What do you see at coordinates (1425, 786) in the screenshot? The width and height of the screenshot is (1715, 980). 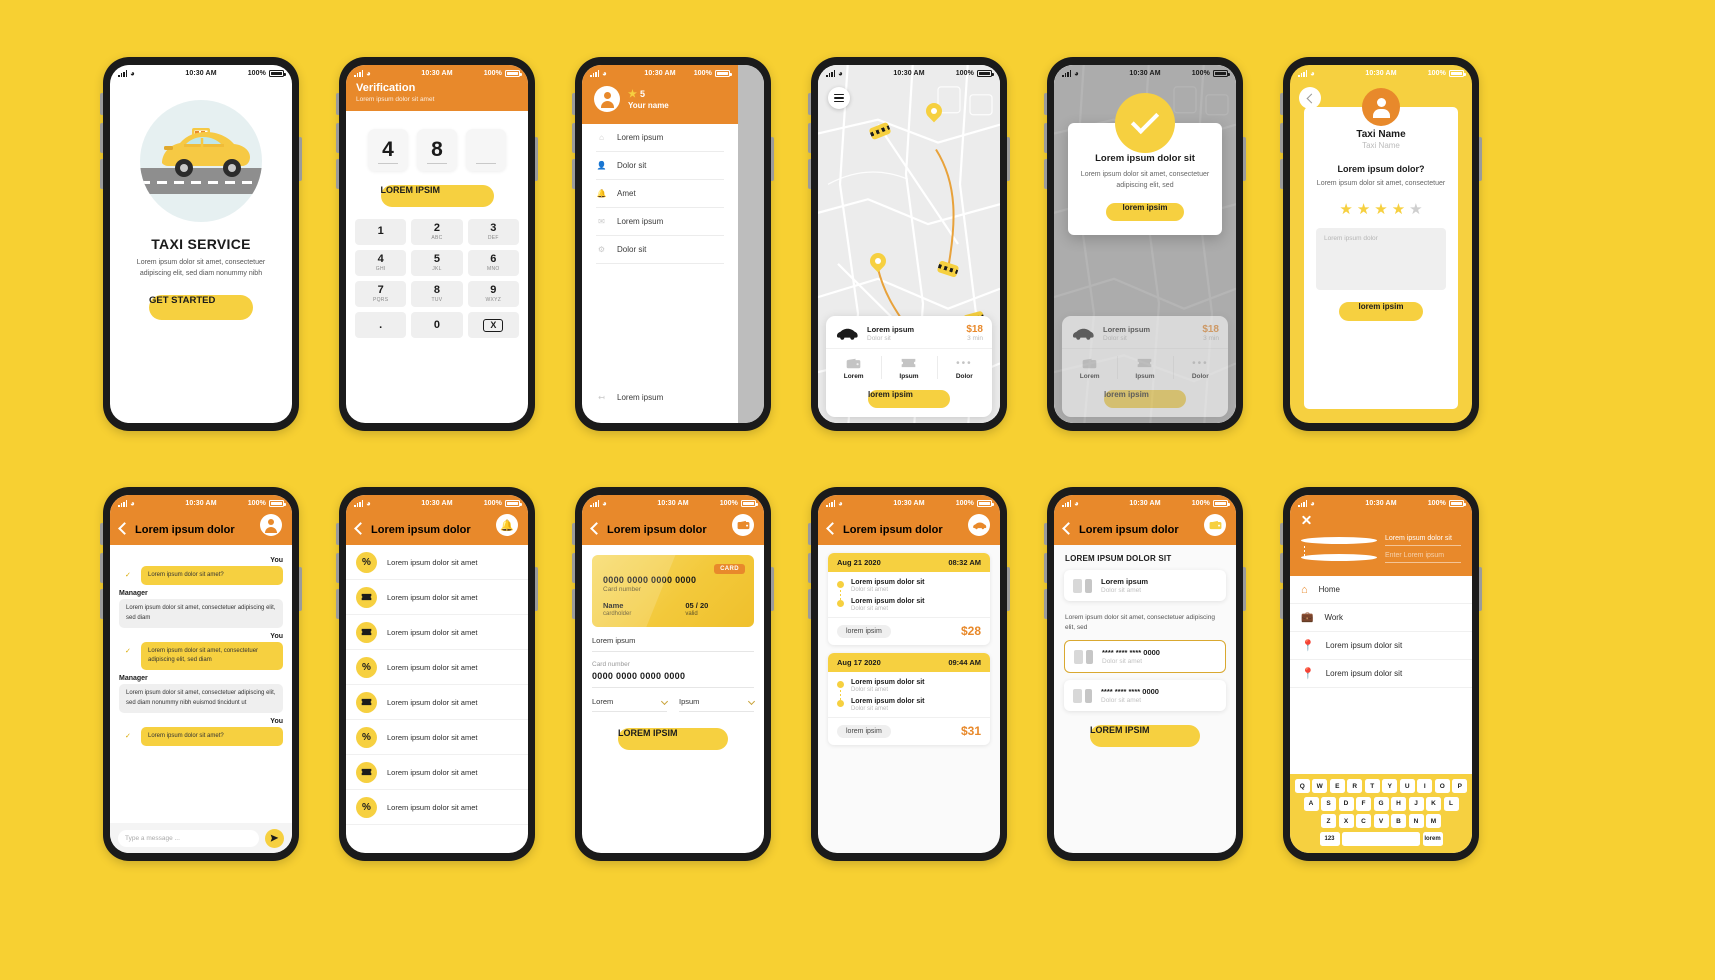 I see `key-I: I` at bounding box center [1425, 786].